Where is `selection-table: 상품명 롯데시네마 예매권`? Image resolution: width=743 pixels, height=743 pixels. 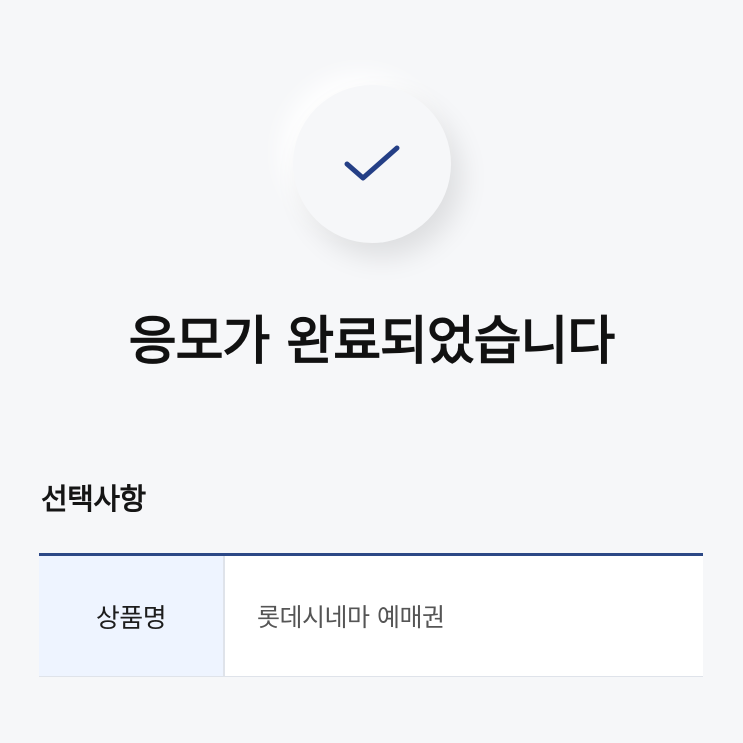 selection-table: 상품명 롯데시네마 예매권 is located at coordinates (371, 615).